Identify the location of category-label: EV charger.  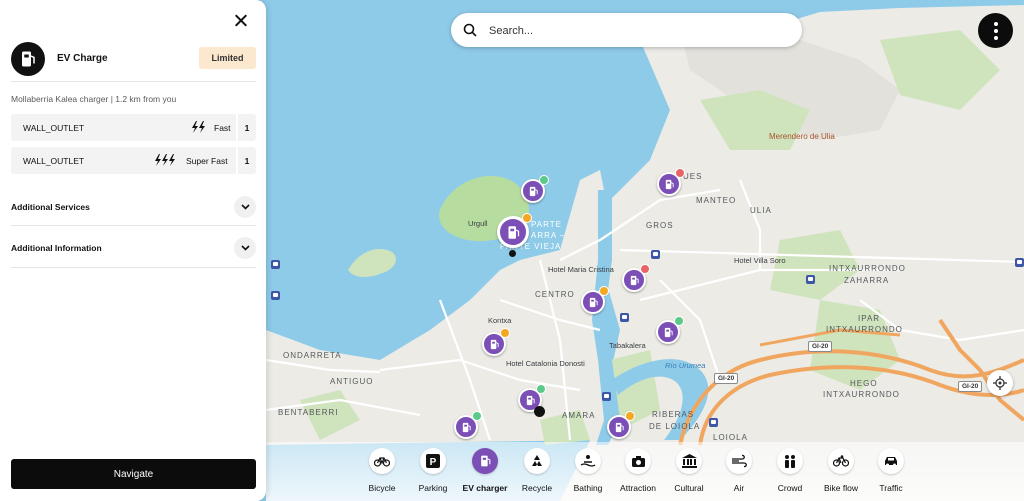
(485, 488).